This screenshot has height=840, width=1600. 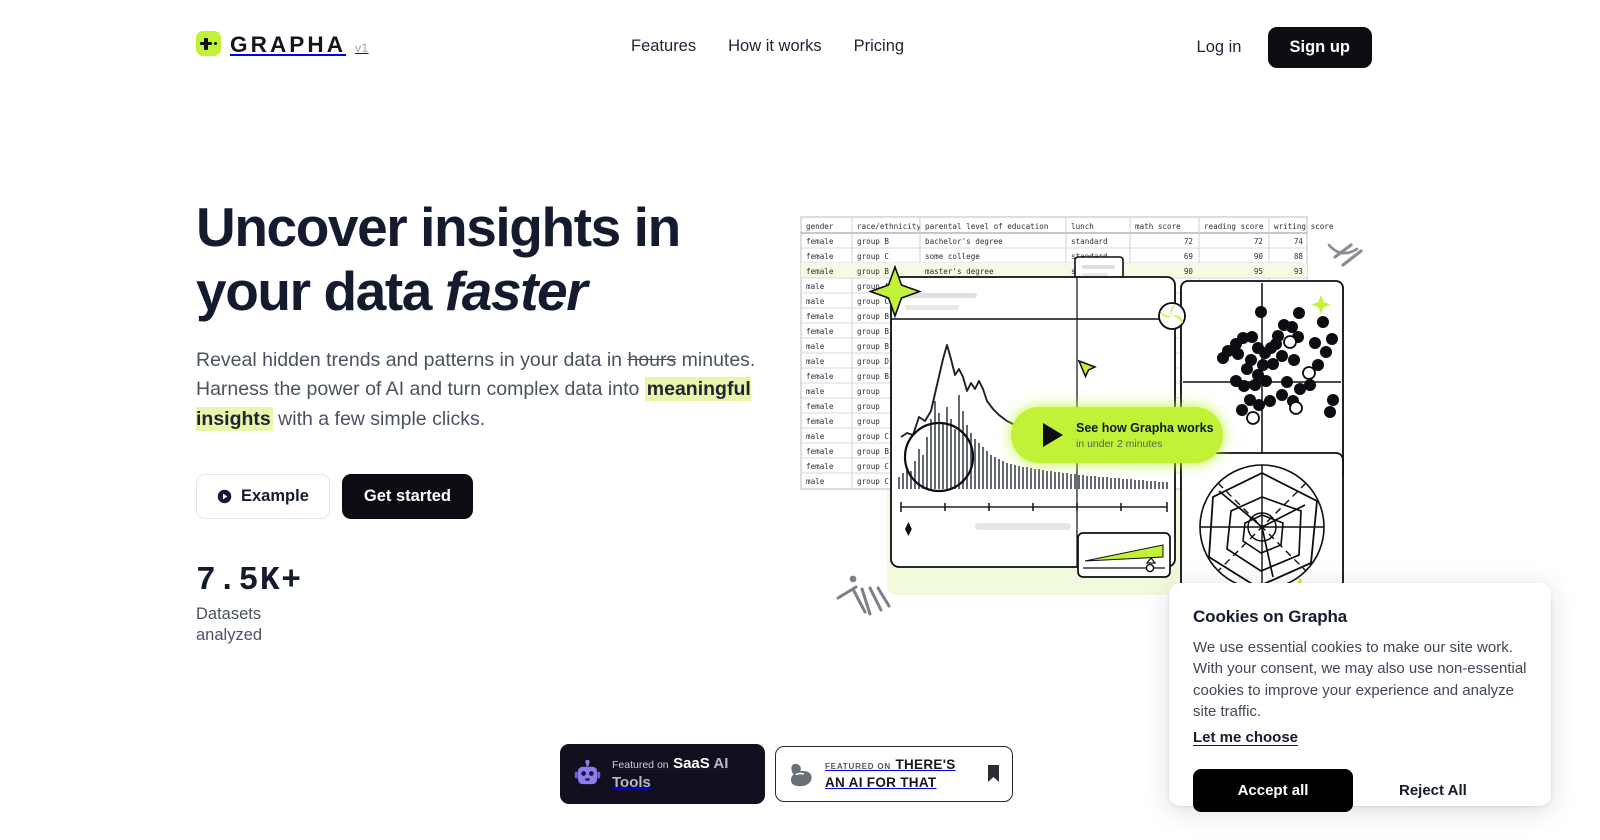 I want to click on svg-text: gender, so click(x=820, y=226).